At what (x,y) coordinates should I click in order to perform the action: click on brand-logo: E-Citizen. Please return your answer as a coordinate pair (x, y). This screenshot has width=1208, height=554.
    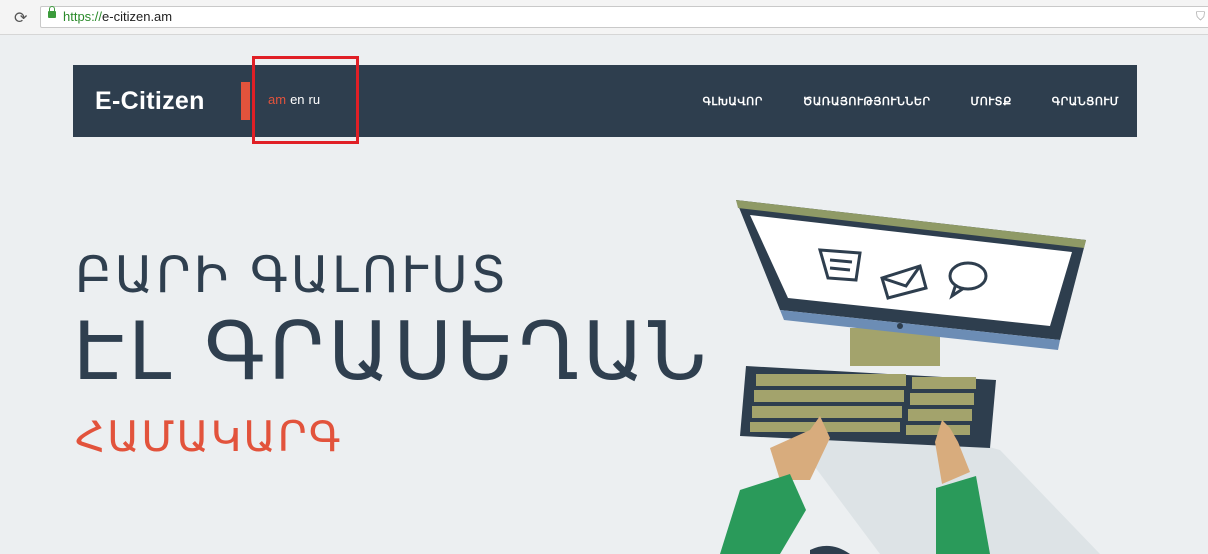
    Looking at the image, I should click on (150, 101).